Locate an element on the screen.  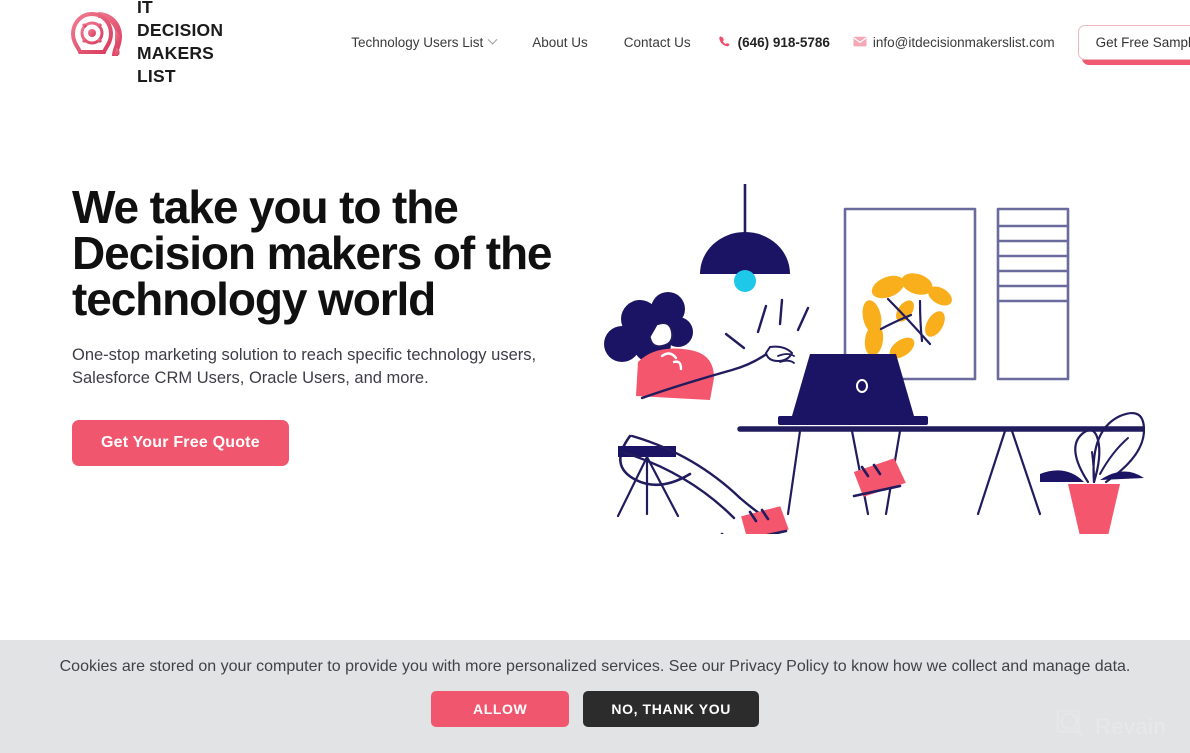
cookie-allow-button: ALLOW is located at coordinates (500, 709).